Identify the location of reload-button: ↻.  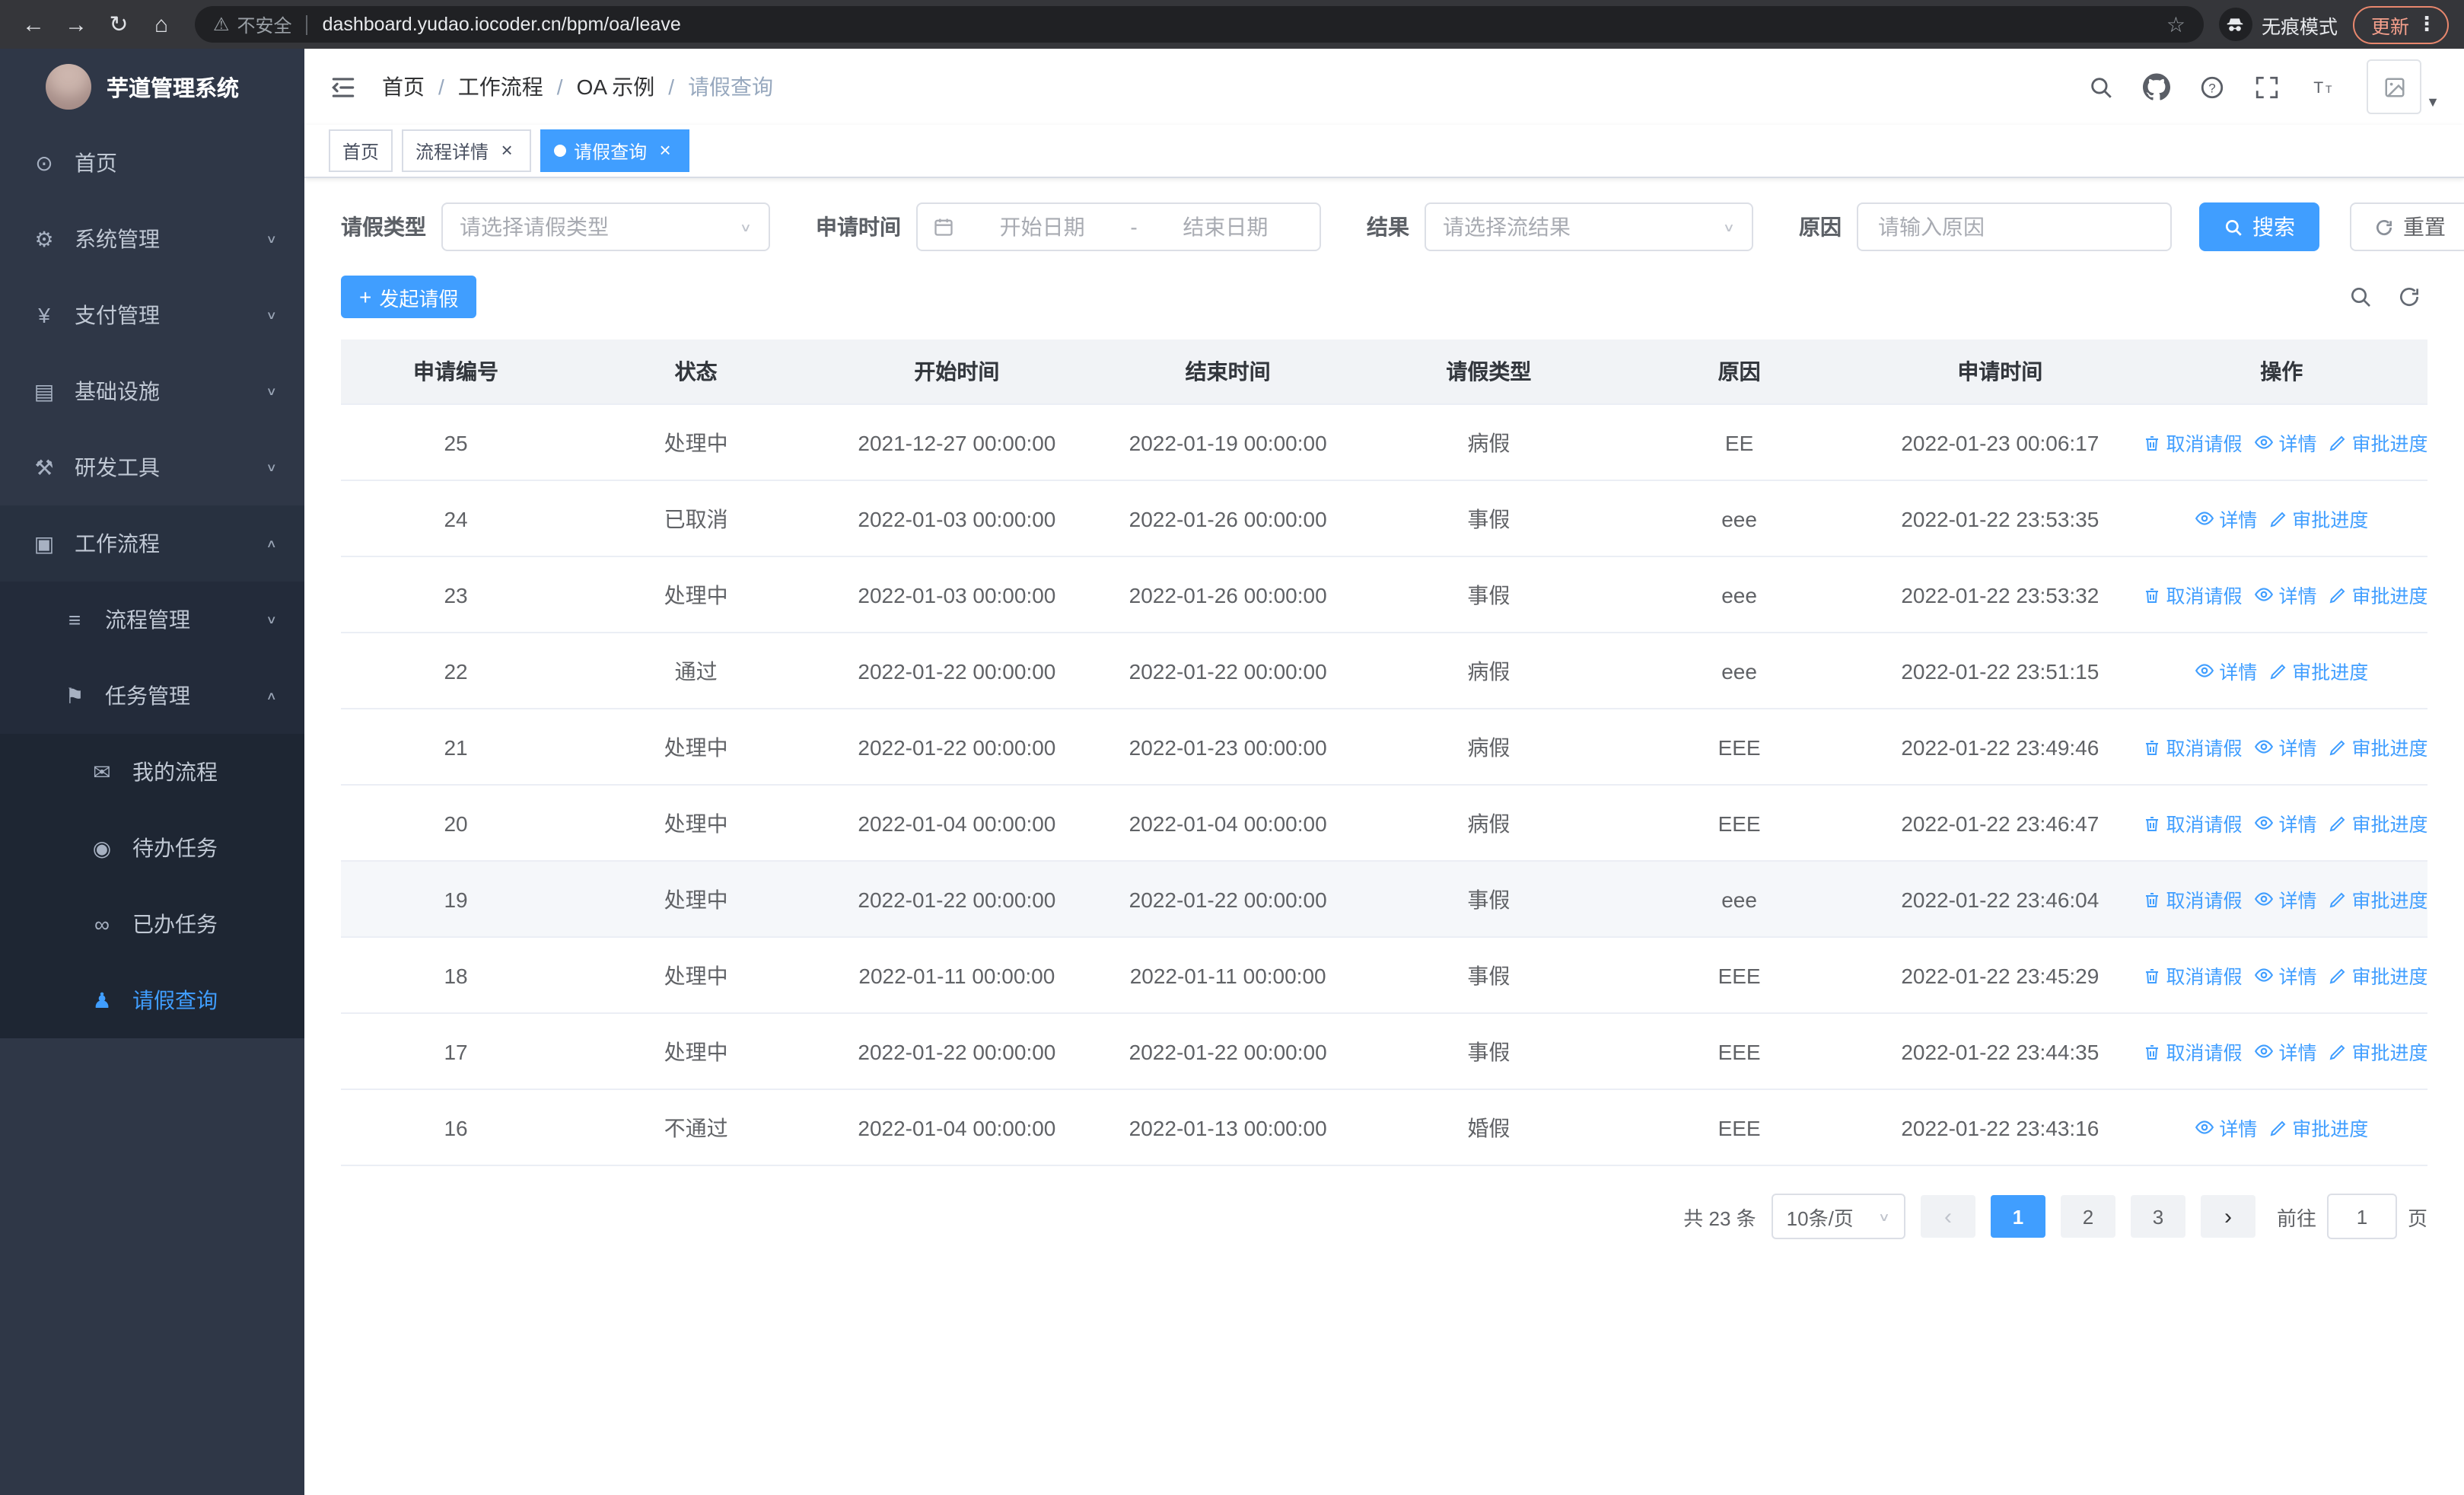
(118, 25).